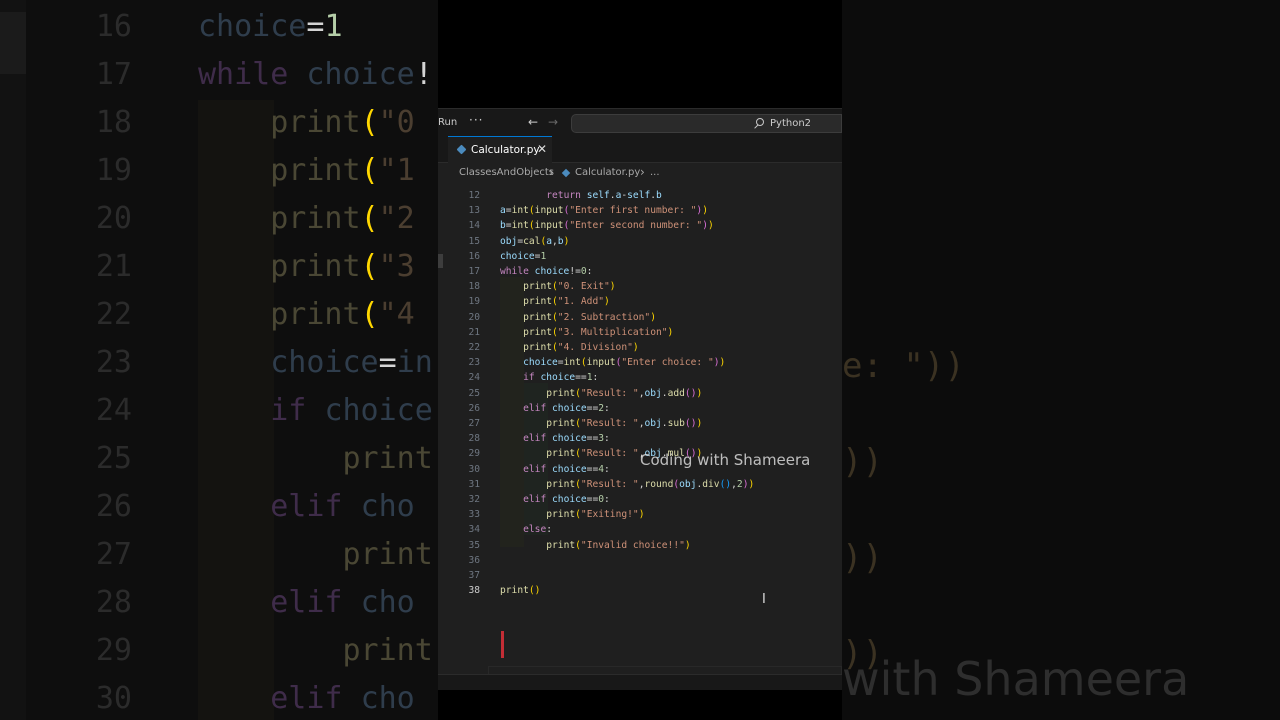 This screenshot has height=720, width=1280. Describe the element at coordinates (640, 438) in the screenshot. I see `code-line: 28 elif choice==3:` at that location.